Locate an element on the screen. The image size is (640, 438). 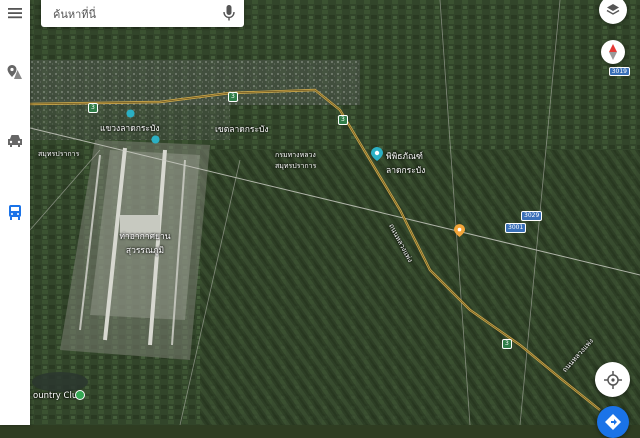
airport-label: ท่าอากาศยานสุวรรณภูมิ is located at coordinates (145, 244).